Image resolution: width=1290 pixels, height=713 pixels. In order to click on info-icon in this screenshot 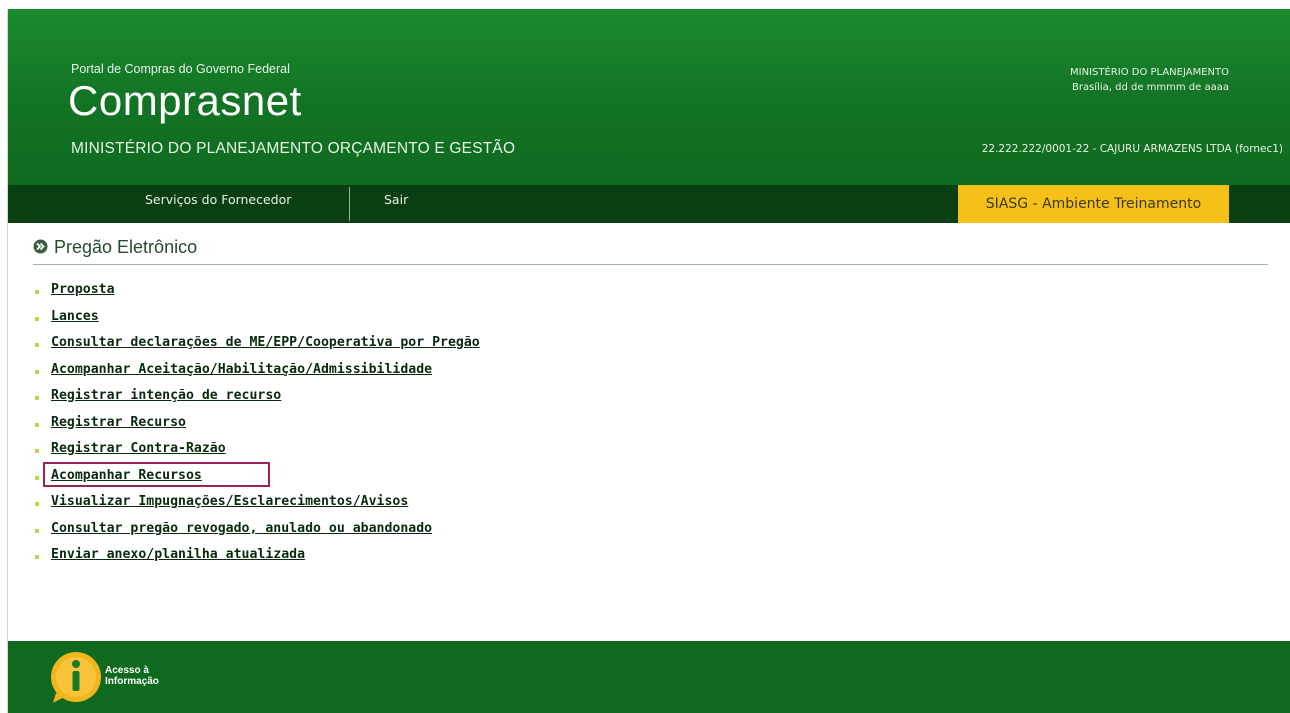, I will do `click(76, 677)`.